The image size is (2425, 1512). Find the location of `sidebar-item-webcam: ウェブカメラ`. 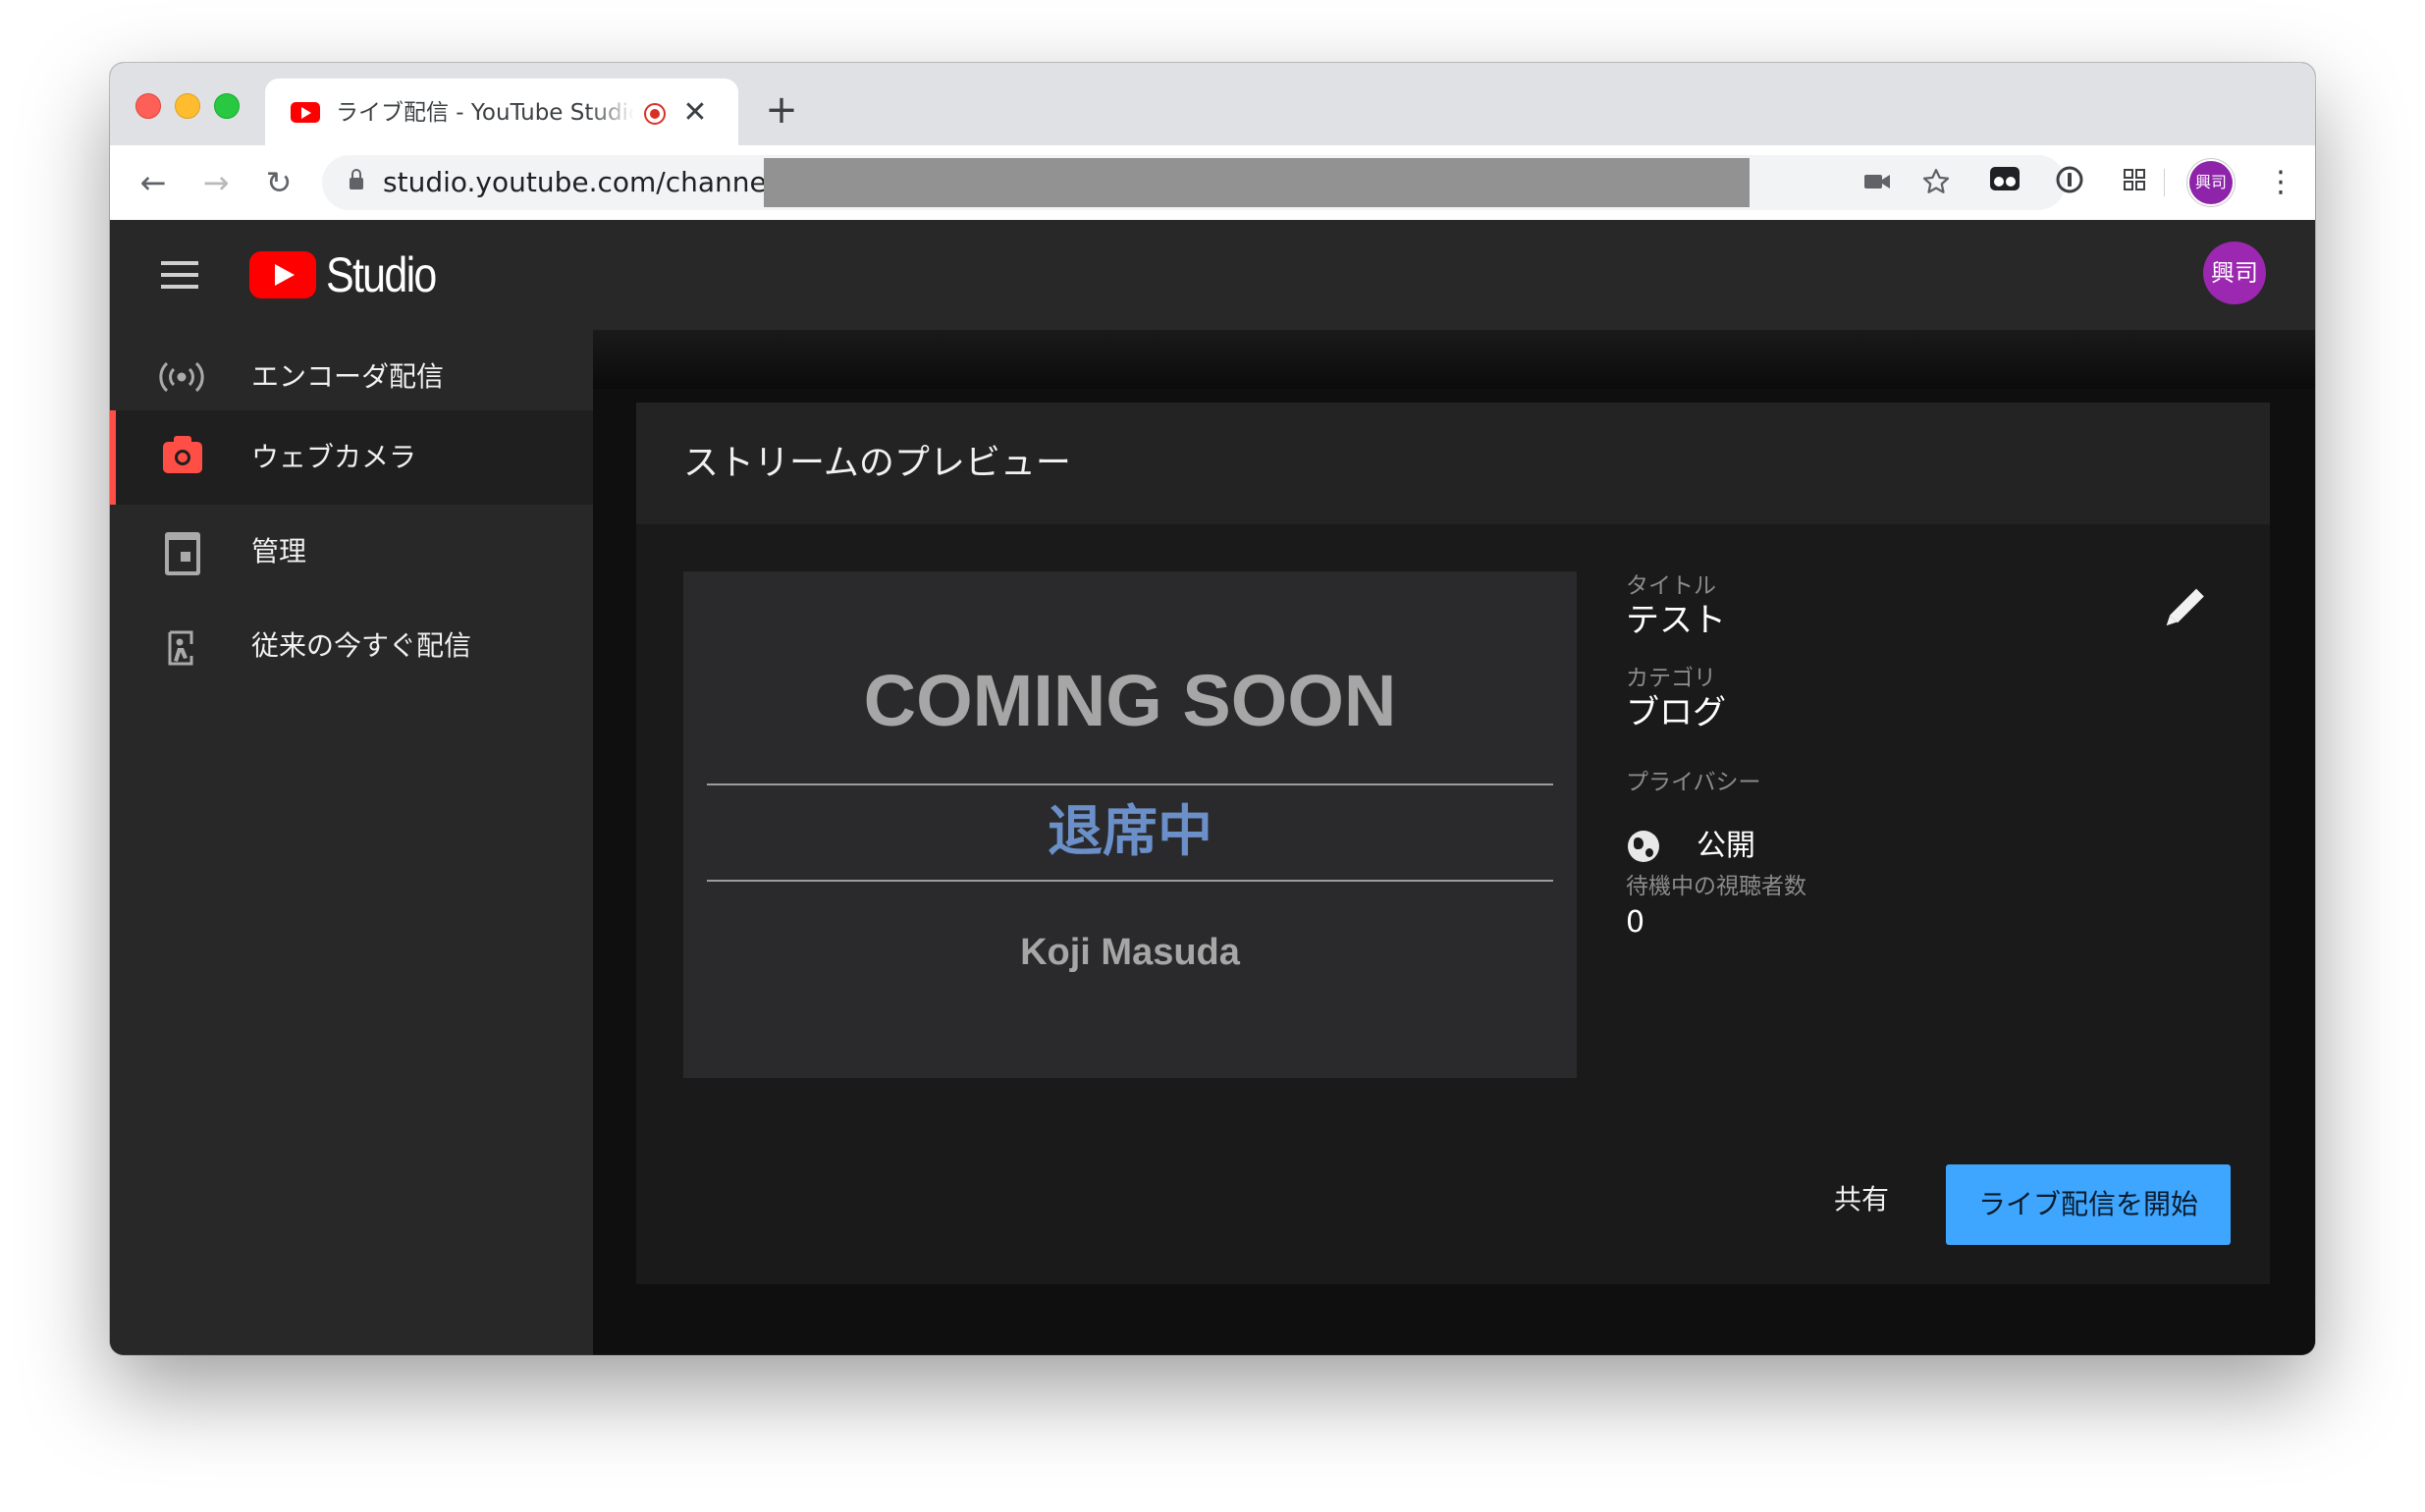

sidebar-item-webcam: ウェブカメラ is located at coordinates (351, 458).